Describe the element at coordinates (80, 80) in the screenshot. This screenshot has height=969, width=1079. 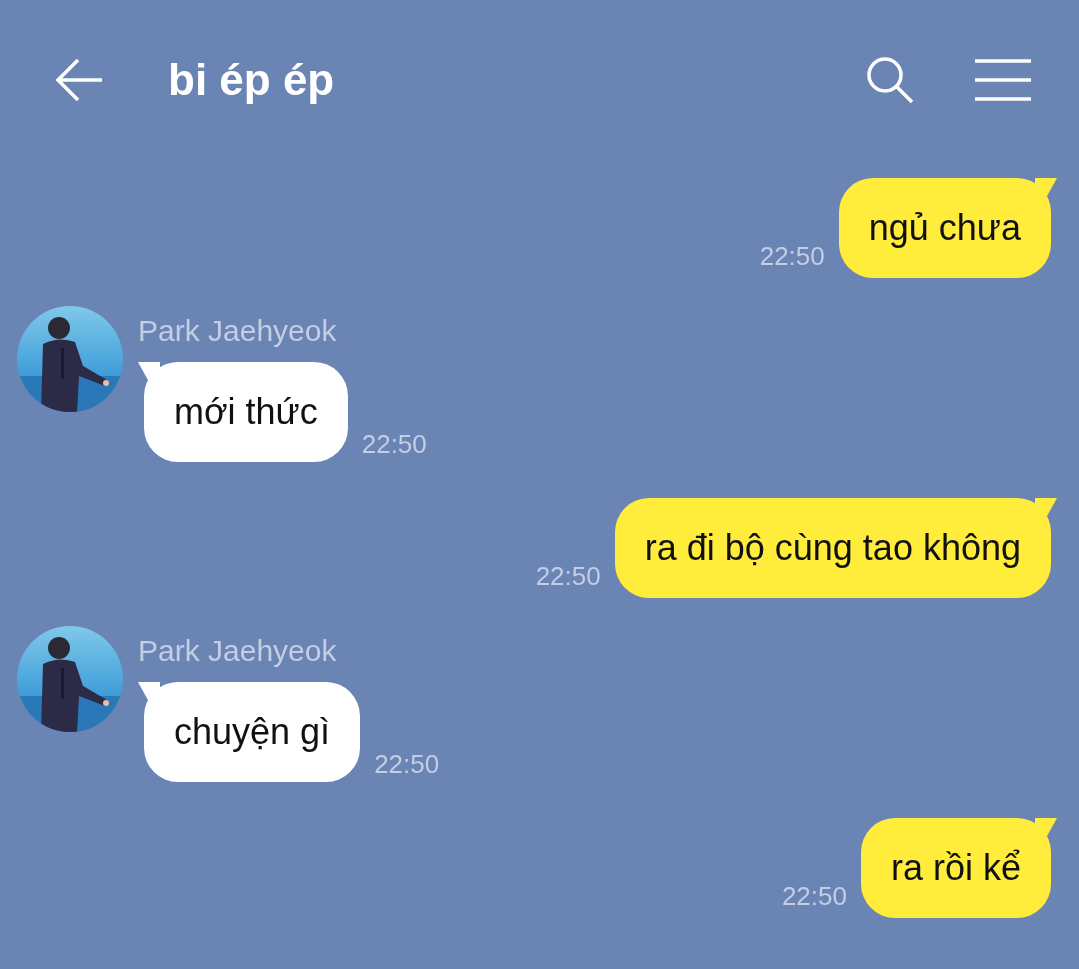
I see `back-arrow-icon` at that location.